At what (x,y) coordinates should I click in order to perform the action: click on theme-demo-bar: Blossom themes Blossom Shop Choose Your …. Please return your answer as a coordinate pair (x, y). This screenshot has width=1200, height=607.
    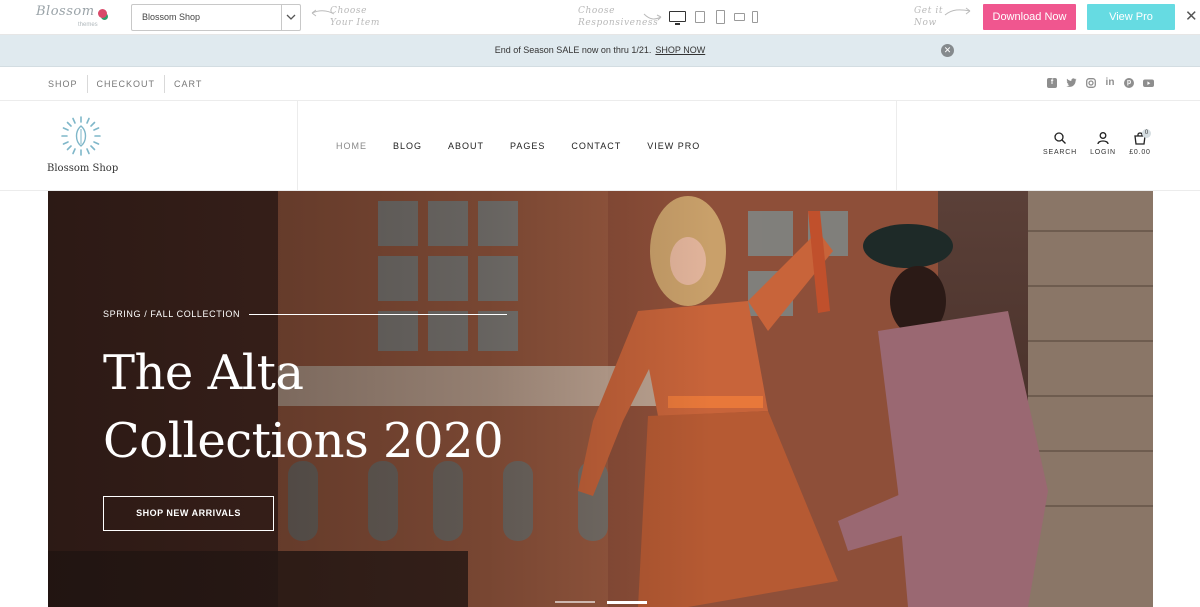
    Looking at the image, I should click on (600, 17).